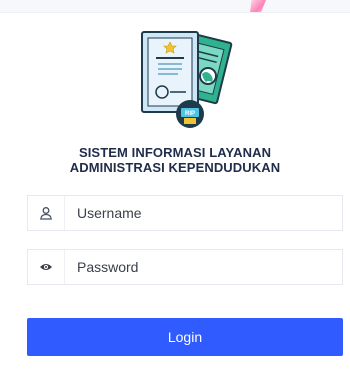 This screenshot has height=378, width=350. What do you see at coordinates (175, 6) in the screenshot?
I see `top-bar` at bounding box center [175, 6].